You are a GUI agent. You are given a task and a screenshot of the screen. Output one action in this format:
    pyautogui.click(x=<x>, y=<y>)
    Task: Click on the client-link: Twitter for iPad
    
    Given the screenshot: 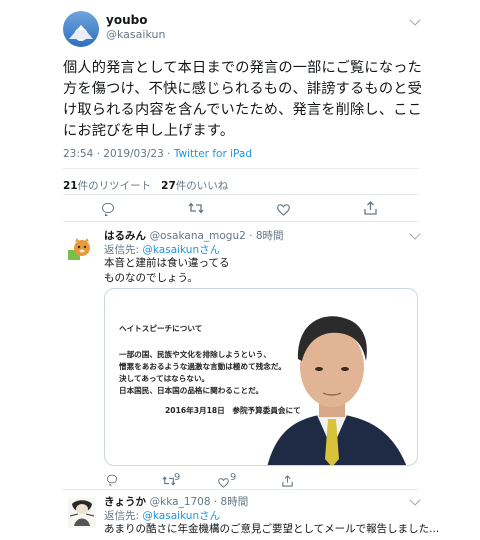 What is the action you would take?
    pyautogui.click(x=213, y=154)
    